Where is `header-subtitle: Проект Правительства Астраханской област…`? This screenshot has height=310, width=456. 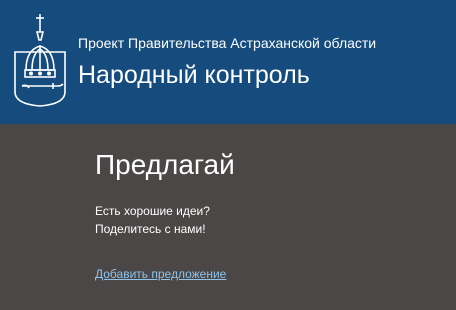 header-subtitle: Проект Правительства Астраханской област… is located at coordinates (227, 43).